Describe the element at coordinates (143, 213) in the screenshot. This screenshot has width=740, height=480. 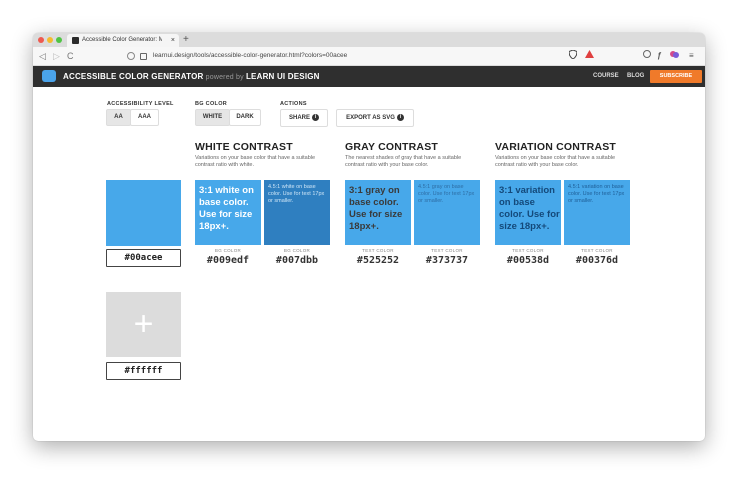
I see `base-color-swatch` at that location.